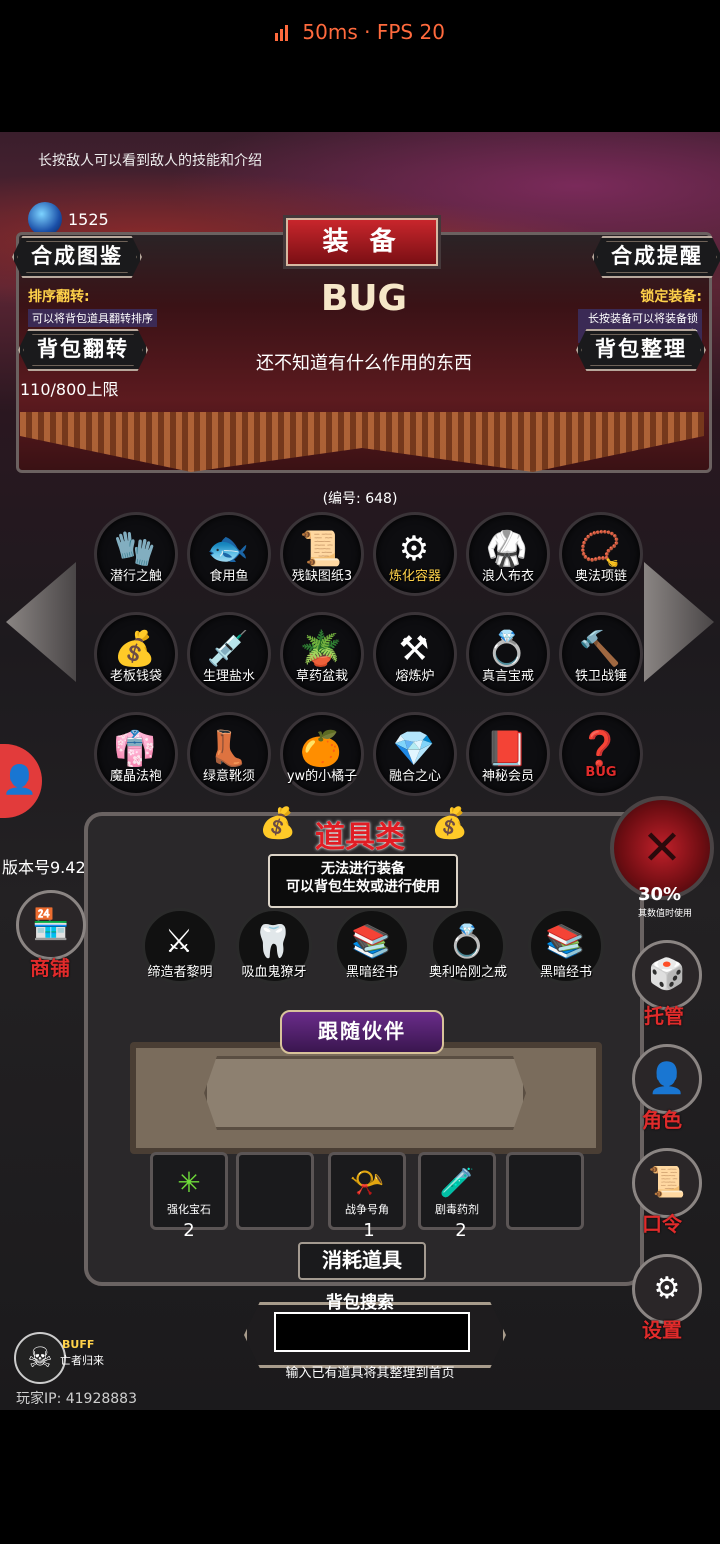 This screenshot has height=1544, width=720. Describe the element at coordinates (273, 941) in the screenshot. I see `fang-icon: 🦷` at that location.